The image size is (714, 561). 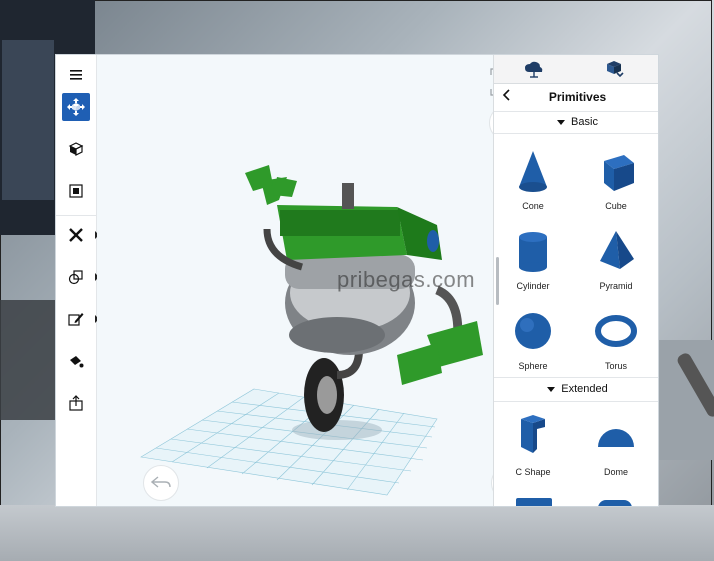 I want to click on primitive-label: Cone, so click(x=533, y=206).